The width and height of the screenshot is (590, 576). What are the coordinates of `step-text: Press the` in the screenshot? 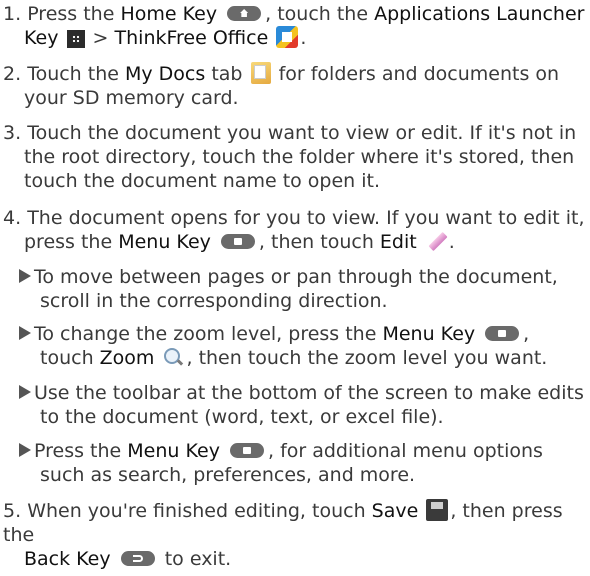 It's located at (71, 14).